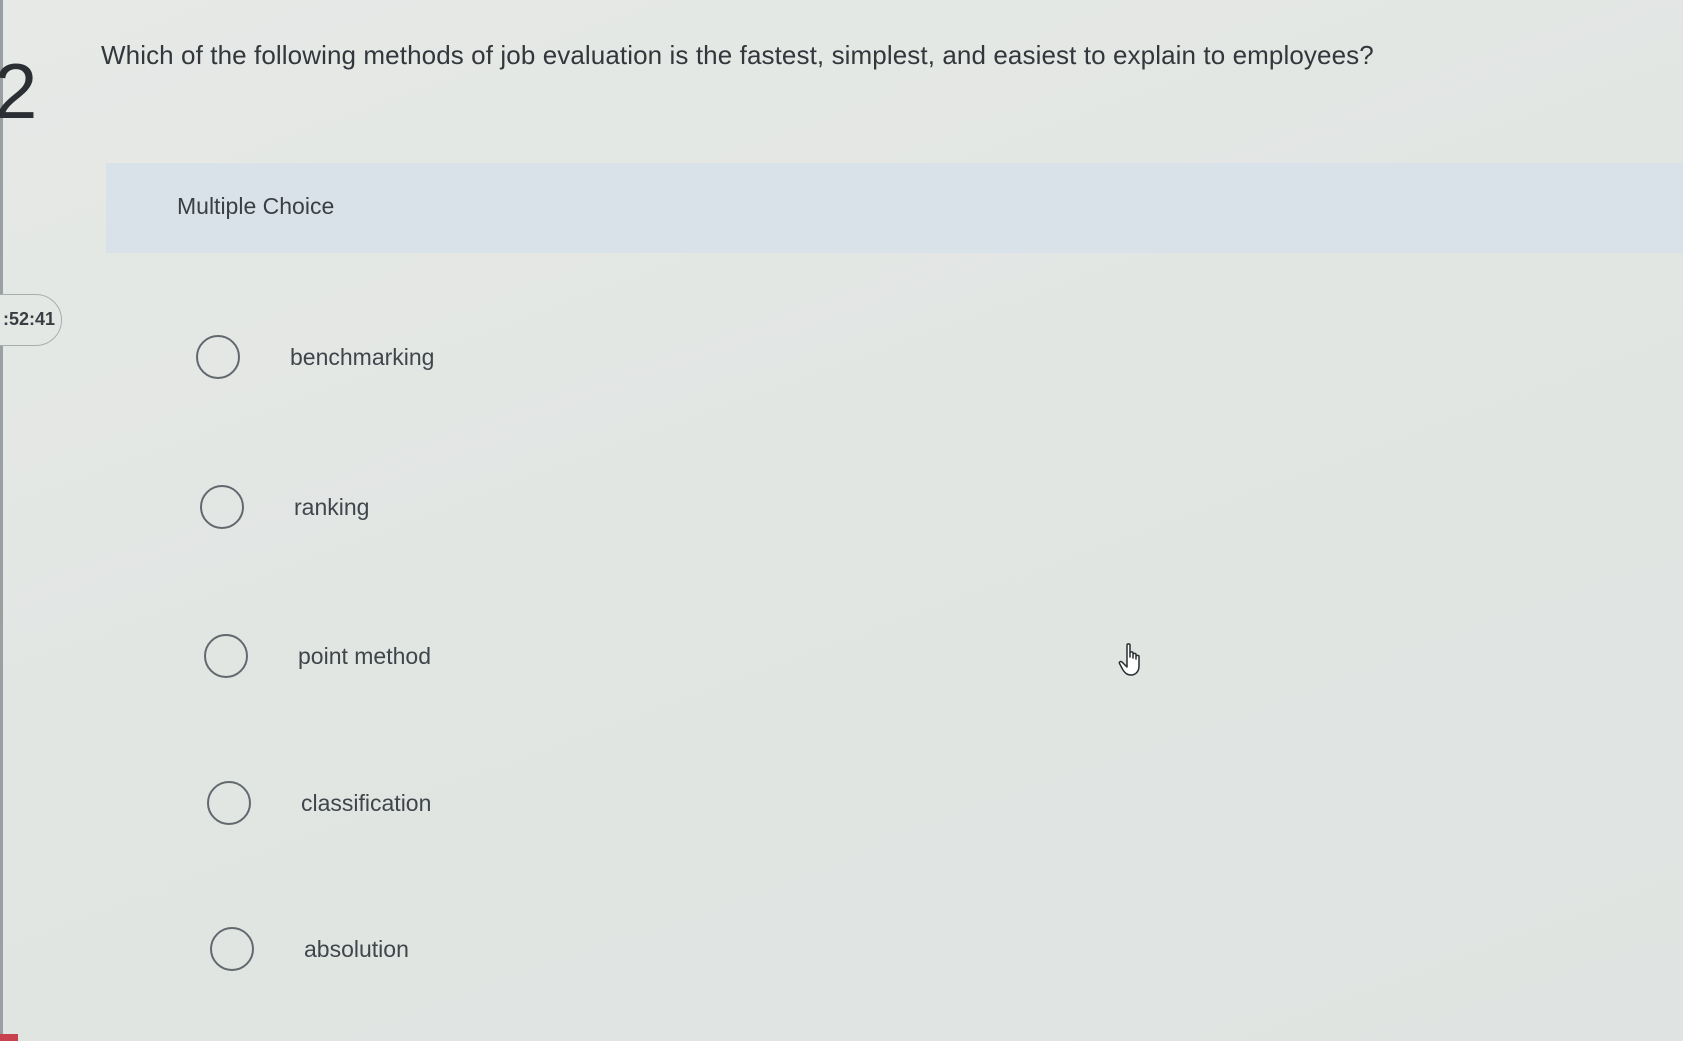  I want to click on option-label: ranking, so click(332, 506).